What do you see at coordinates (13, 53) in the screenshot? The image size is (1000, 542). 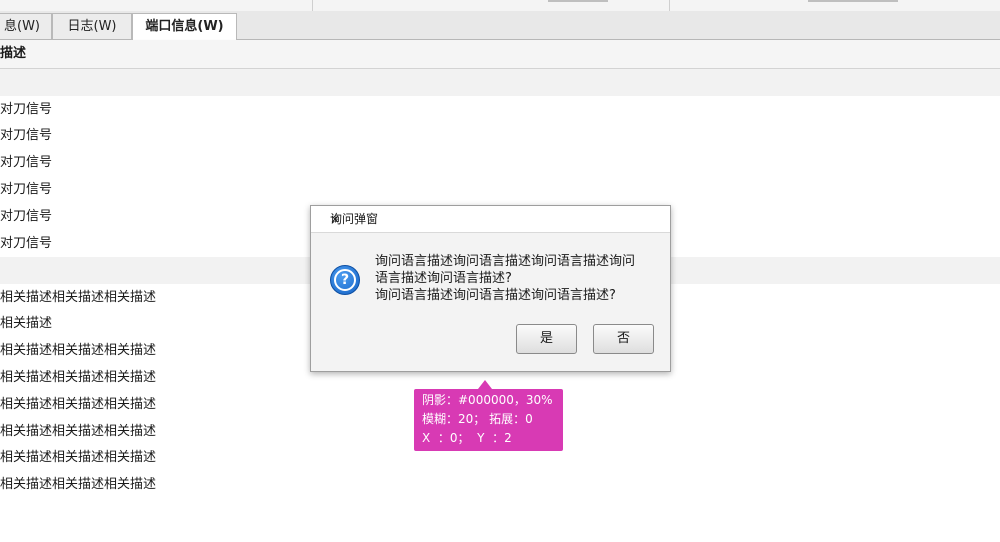 I see `column-header-description: 描述` at bounding box center [13, 53].